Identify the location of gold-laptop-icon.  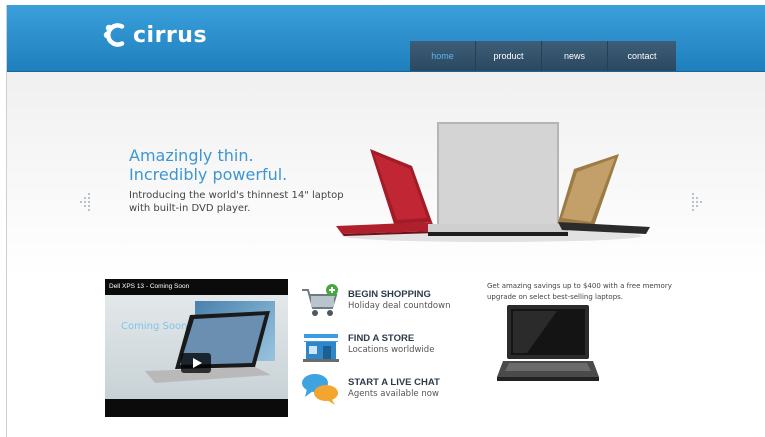
(604, 194).